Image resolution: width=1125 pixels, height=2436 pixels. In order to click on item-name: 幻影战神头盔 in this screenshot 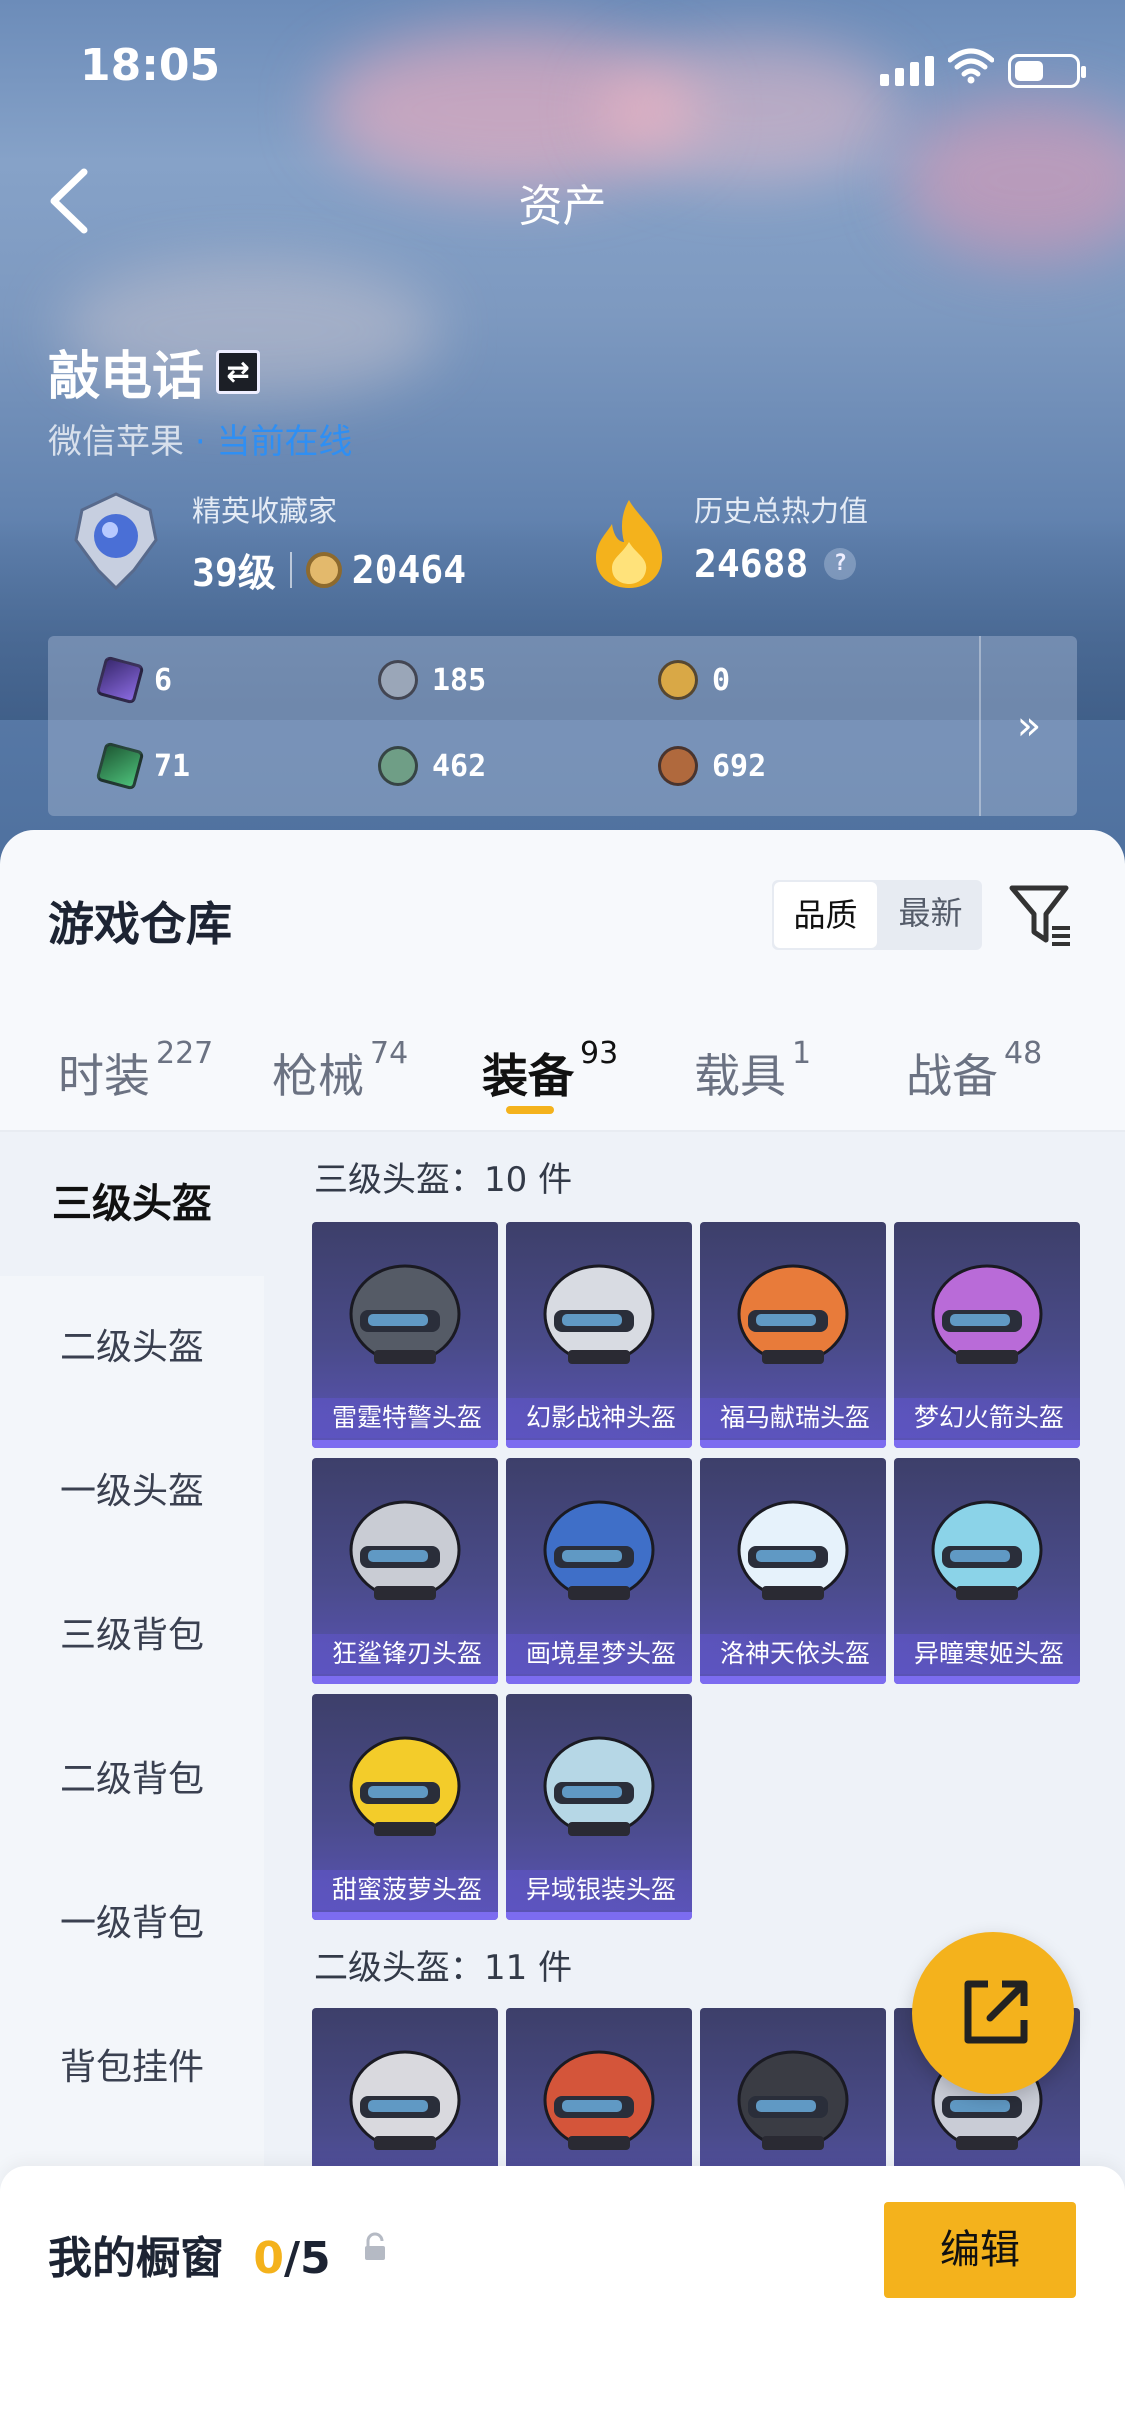, I will do `click(599, 1418)`.